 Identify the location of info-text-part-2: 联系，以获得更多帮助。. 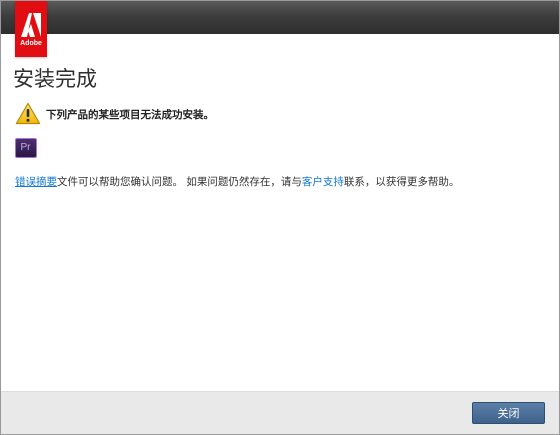
(401, 182).